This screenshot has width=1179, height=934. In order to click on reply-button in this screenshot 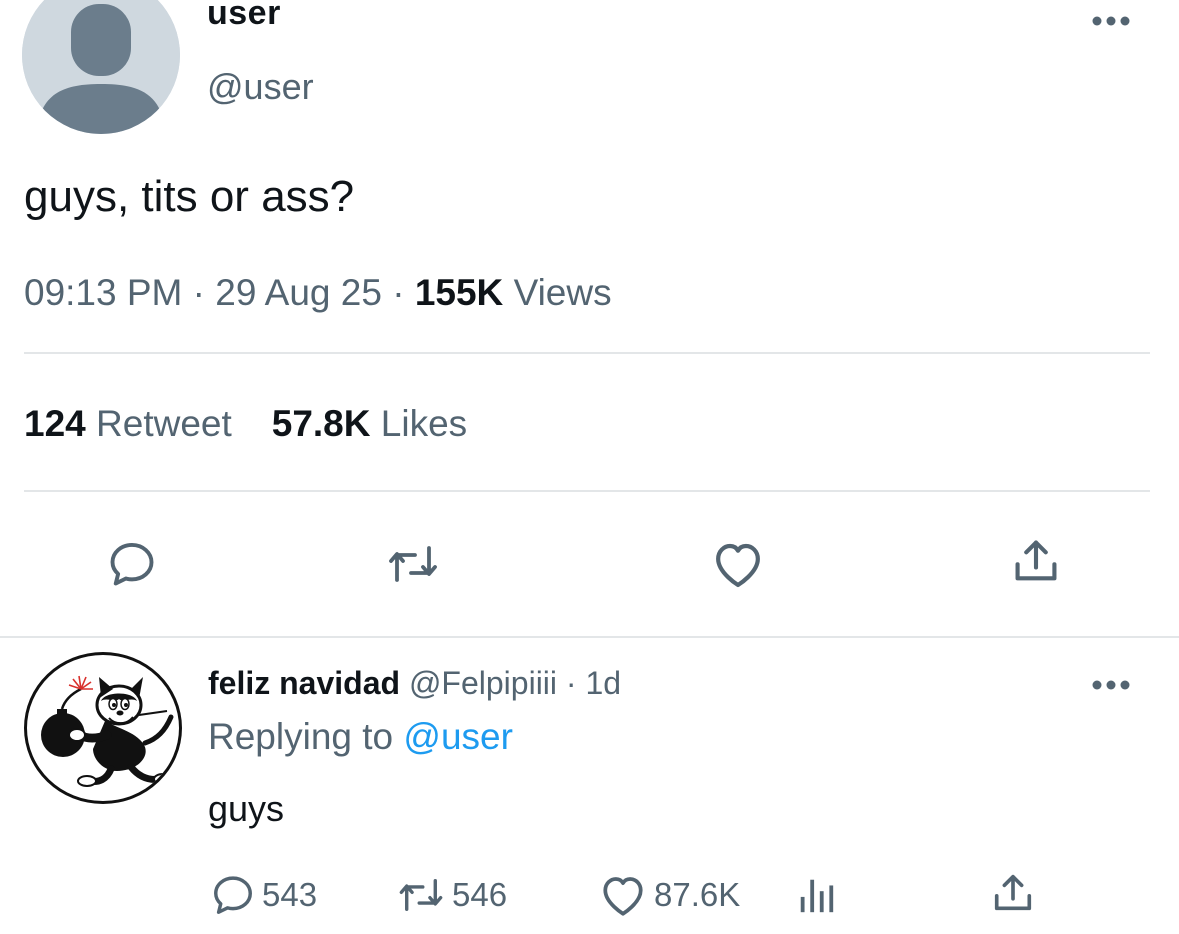, I will do `click(132, 564)`.